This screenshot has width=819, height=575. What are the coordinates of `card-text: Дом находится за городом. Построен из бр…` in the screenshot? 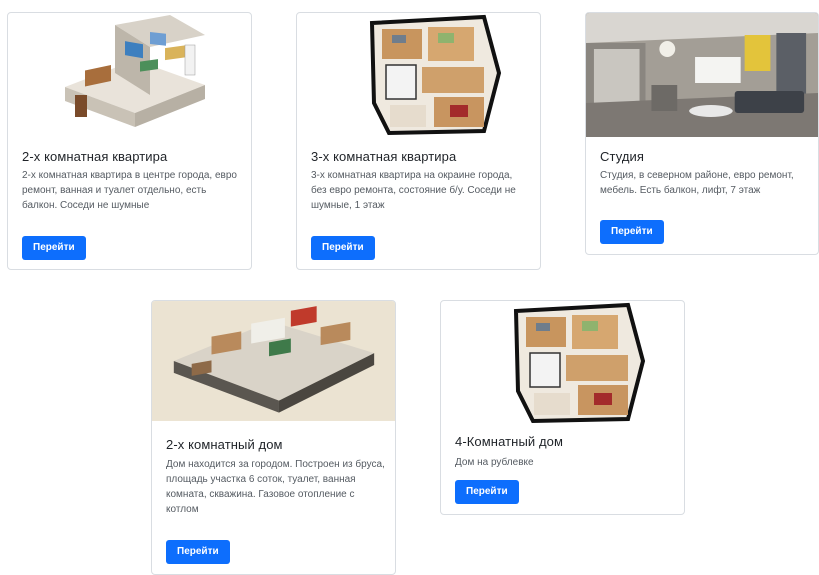 It's located at (275, 487).